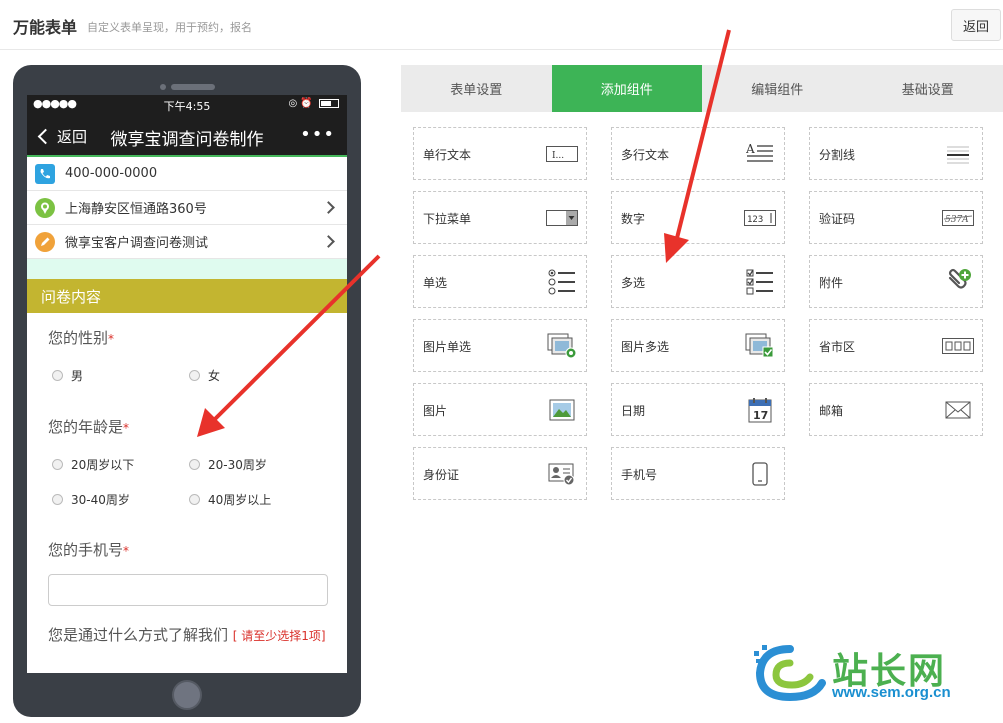 This screenshot has height=723, width=1003. What do you see at coordinates (100, 500) in the screenshot?
I see `option-label: 30-40周岁` at bounding box center [100, 500].